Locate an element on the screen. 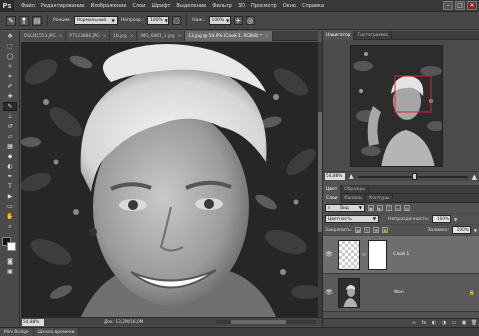 The width and height of the screenshot is (479, 336). gradient-tool-icon: ▦ is located at coordinates (10, 146).